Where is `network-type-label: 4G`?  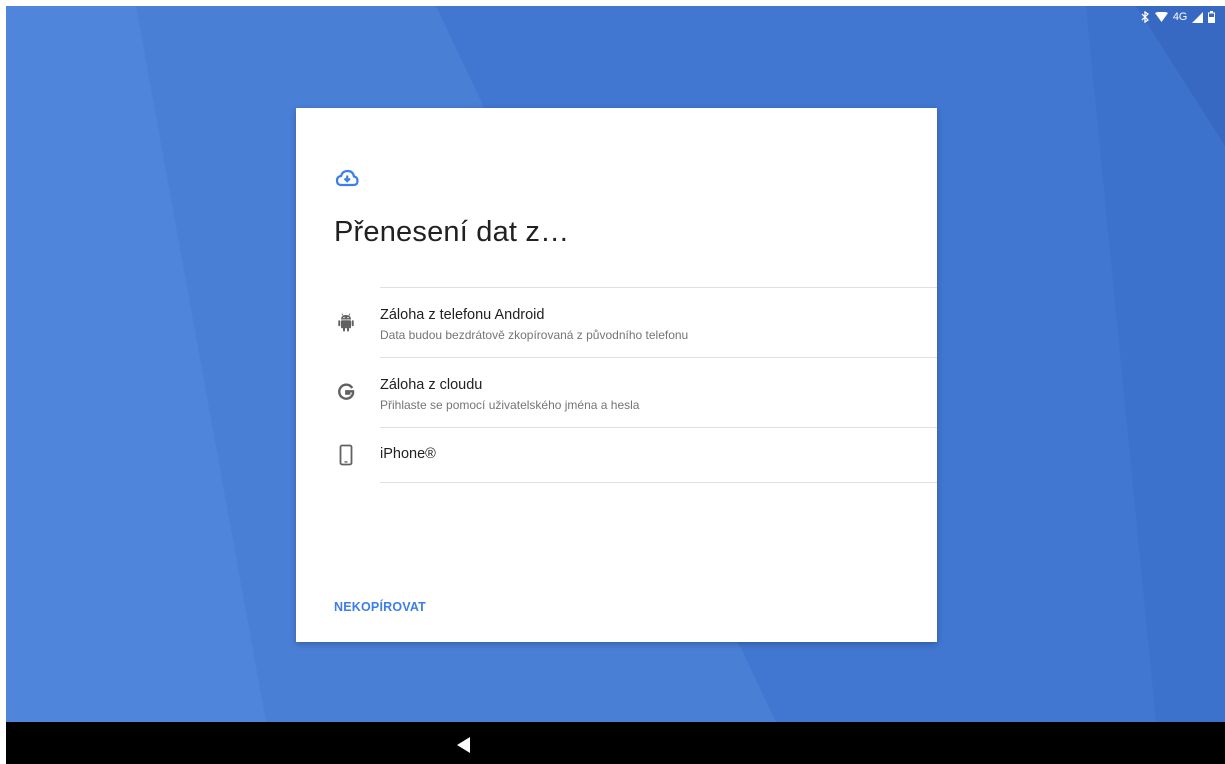
network-type-label: 4G is located at coordinates (1179, 17).